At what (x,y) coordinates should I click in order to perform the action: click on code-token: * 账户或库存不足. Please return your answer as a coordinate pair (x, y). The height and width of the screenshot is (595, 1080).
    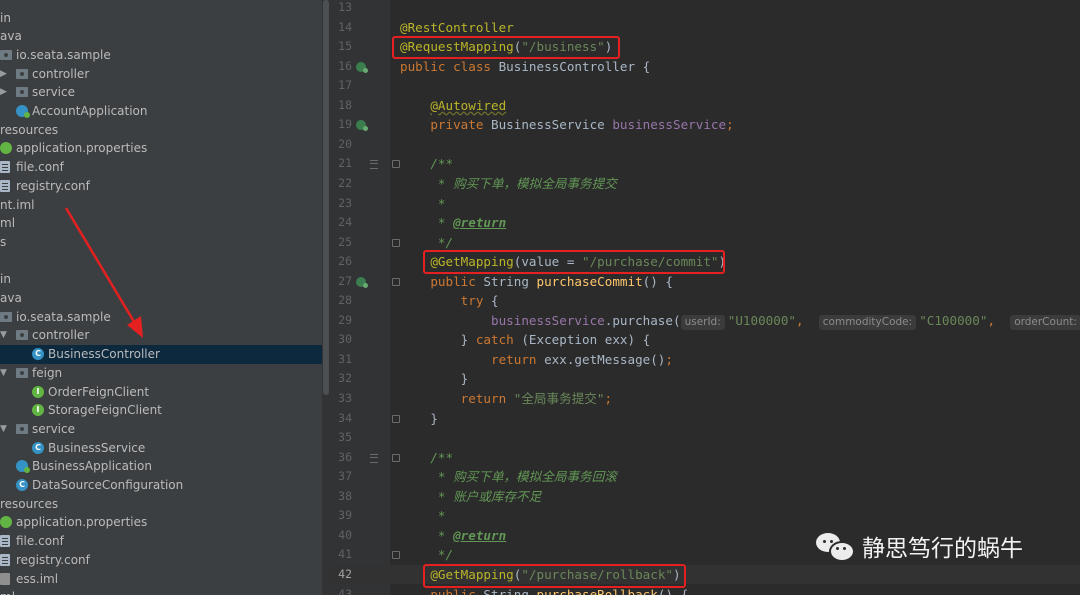
    Looking at the image, I should click on (489, 496).